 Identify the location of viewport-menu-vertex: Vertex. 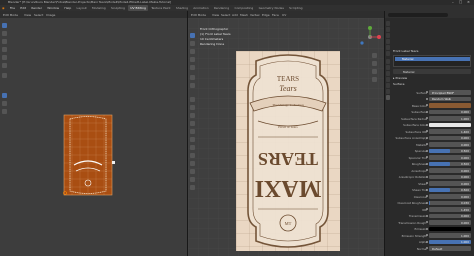
(255, 15).